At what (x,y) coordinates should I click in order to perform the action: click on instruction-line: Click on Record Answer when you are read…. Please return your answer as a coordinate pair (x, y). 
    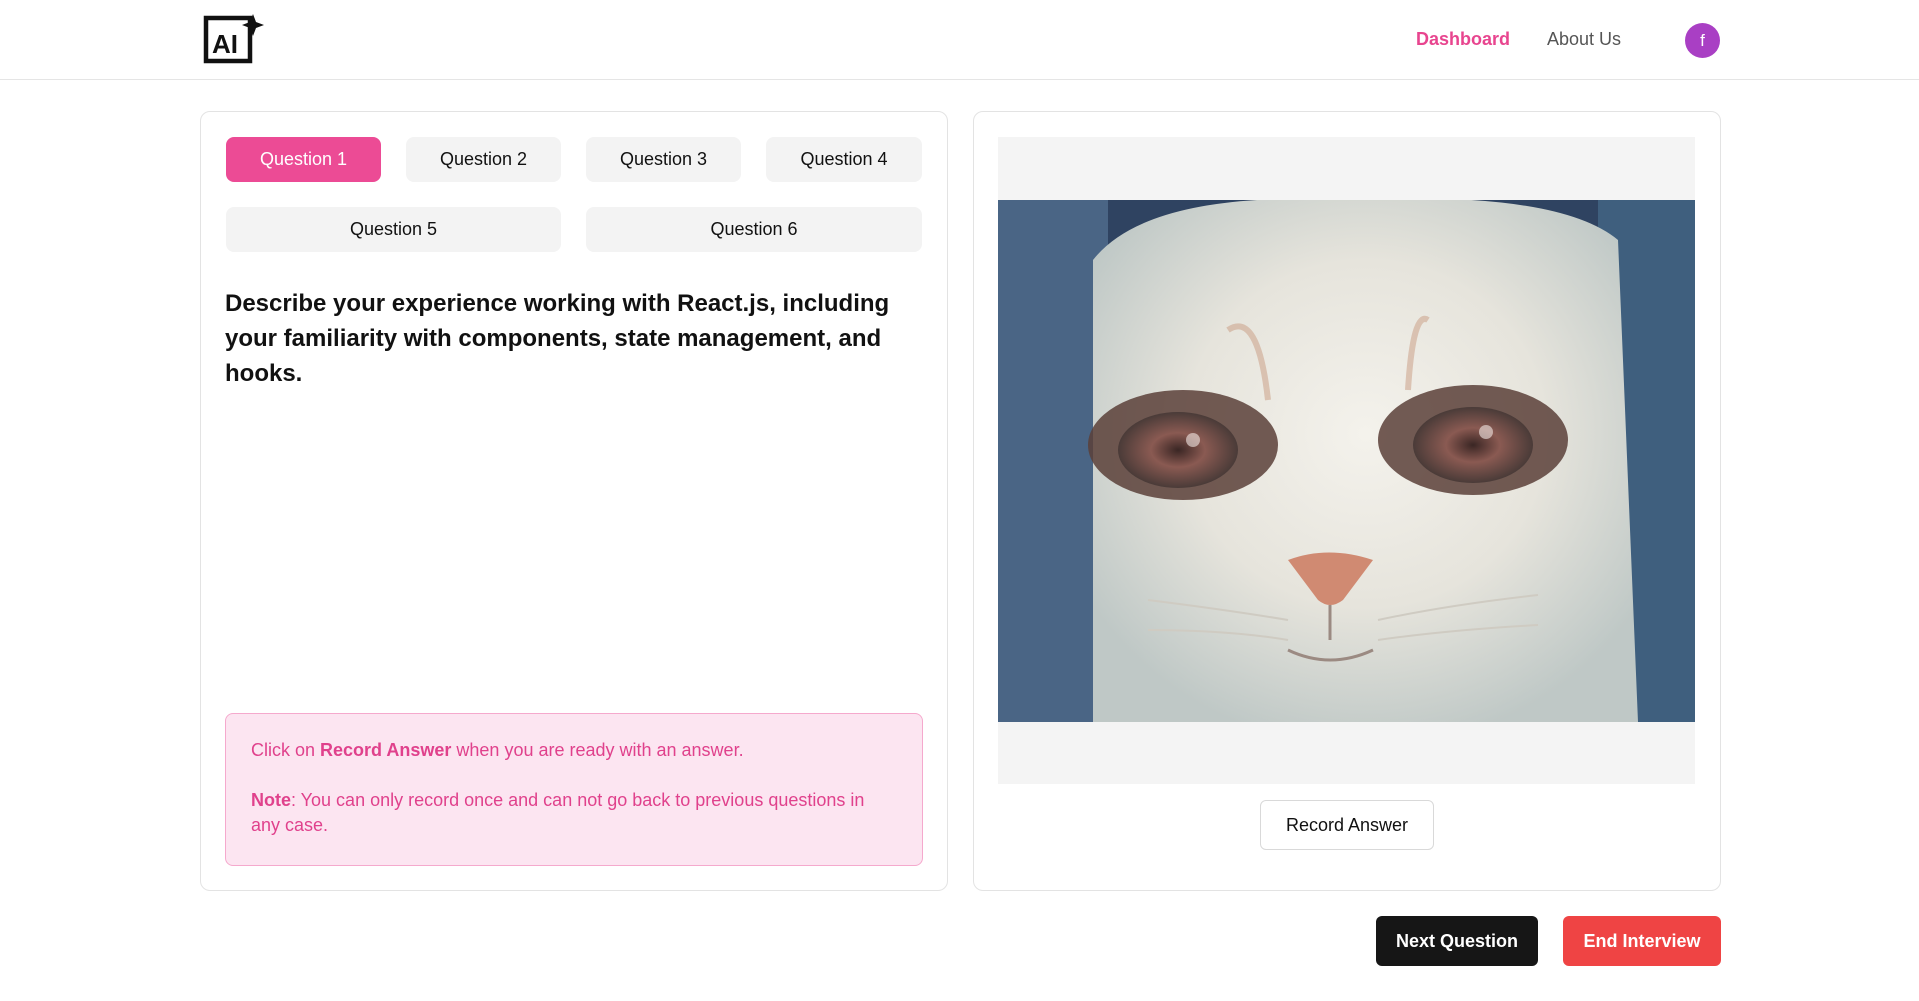
    Looking at the image, I should click on (574, 750).